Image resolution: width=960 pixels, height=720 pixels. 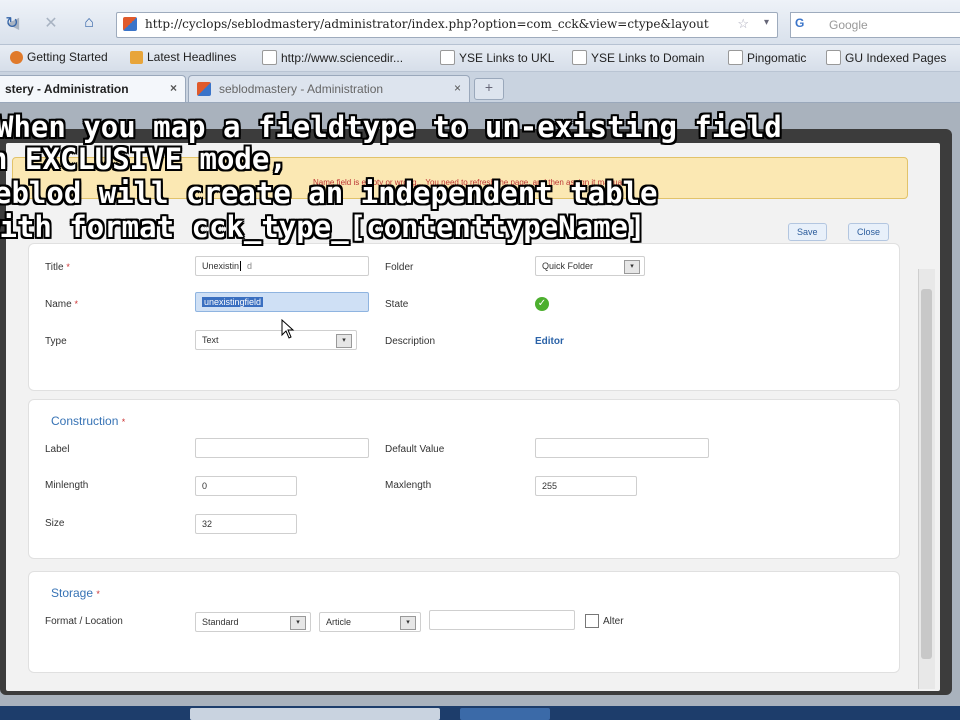 What do you see at coordinates (246, 266) in the screenshot?
I see `text-caret: d` at bounding box center [246, 266].